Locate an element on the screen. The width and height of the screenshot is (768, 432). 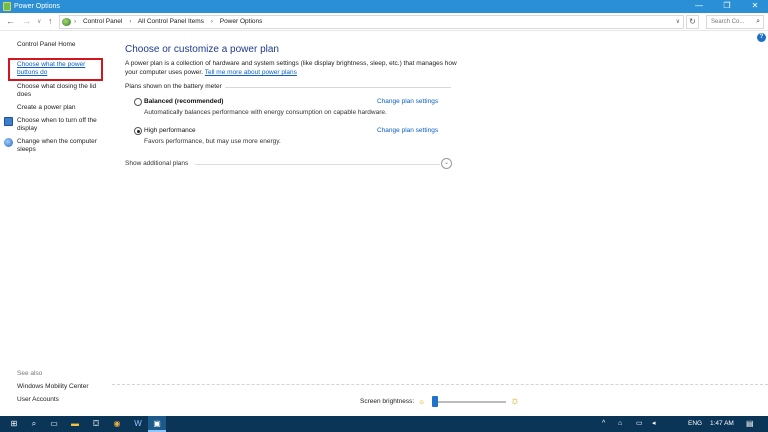
window-title: Power Options is located at coordinates (37, 6).